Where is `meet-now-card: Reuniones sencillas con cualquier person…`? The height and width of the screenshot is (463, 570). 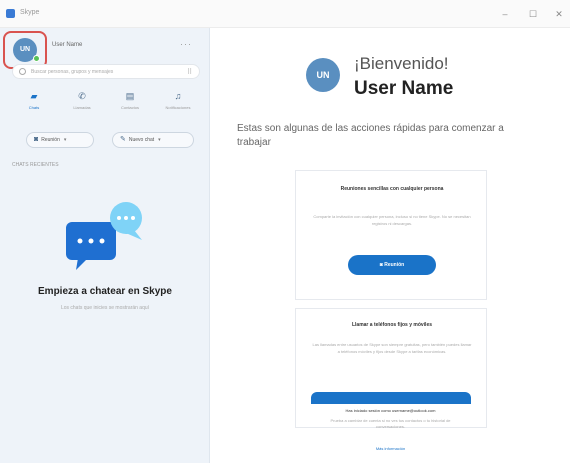
meet-now-card: Reuniones sencillas con cualquier person… is located at coordinates (391, 235).